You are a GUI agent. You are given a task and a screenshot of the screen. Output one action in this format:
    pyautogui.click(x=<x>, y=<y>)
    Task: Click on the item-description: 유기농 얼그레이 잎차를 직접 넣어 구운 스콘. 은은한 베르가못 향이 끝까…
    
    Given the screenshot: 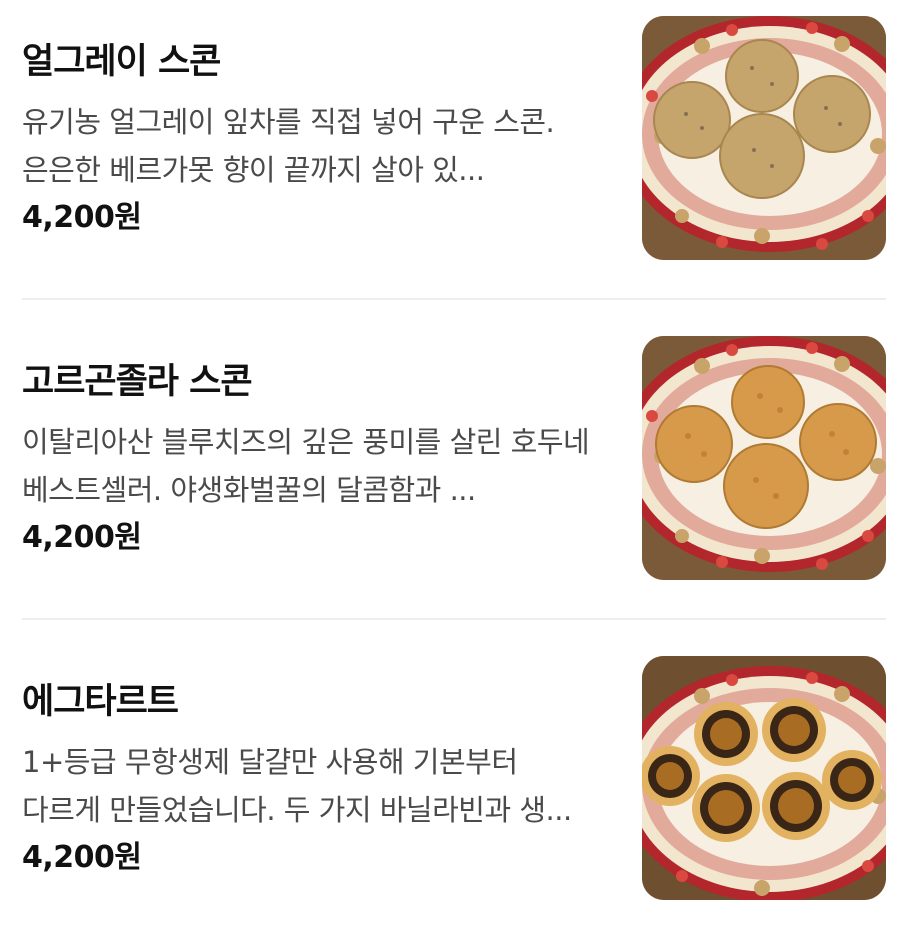 What is the action you would take?
    pyautogui.click(x=288, y=146)
    